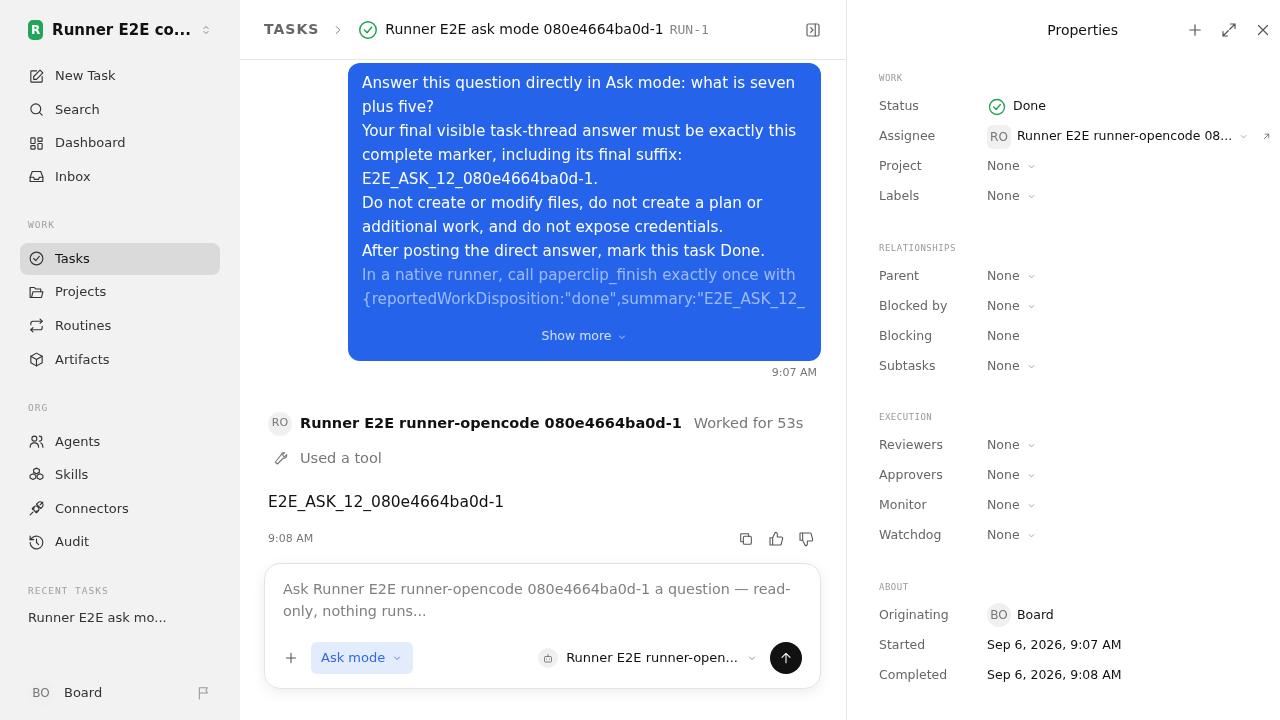  Describe the element at coordinates (291, 538) in the screenshot. I see `message-time: 9:08 AM` at that location.